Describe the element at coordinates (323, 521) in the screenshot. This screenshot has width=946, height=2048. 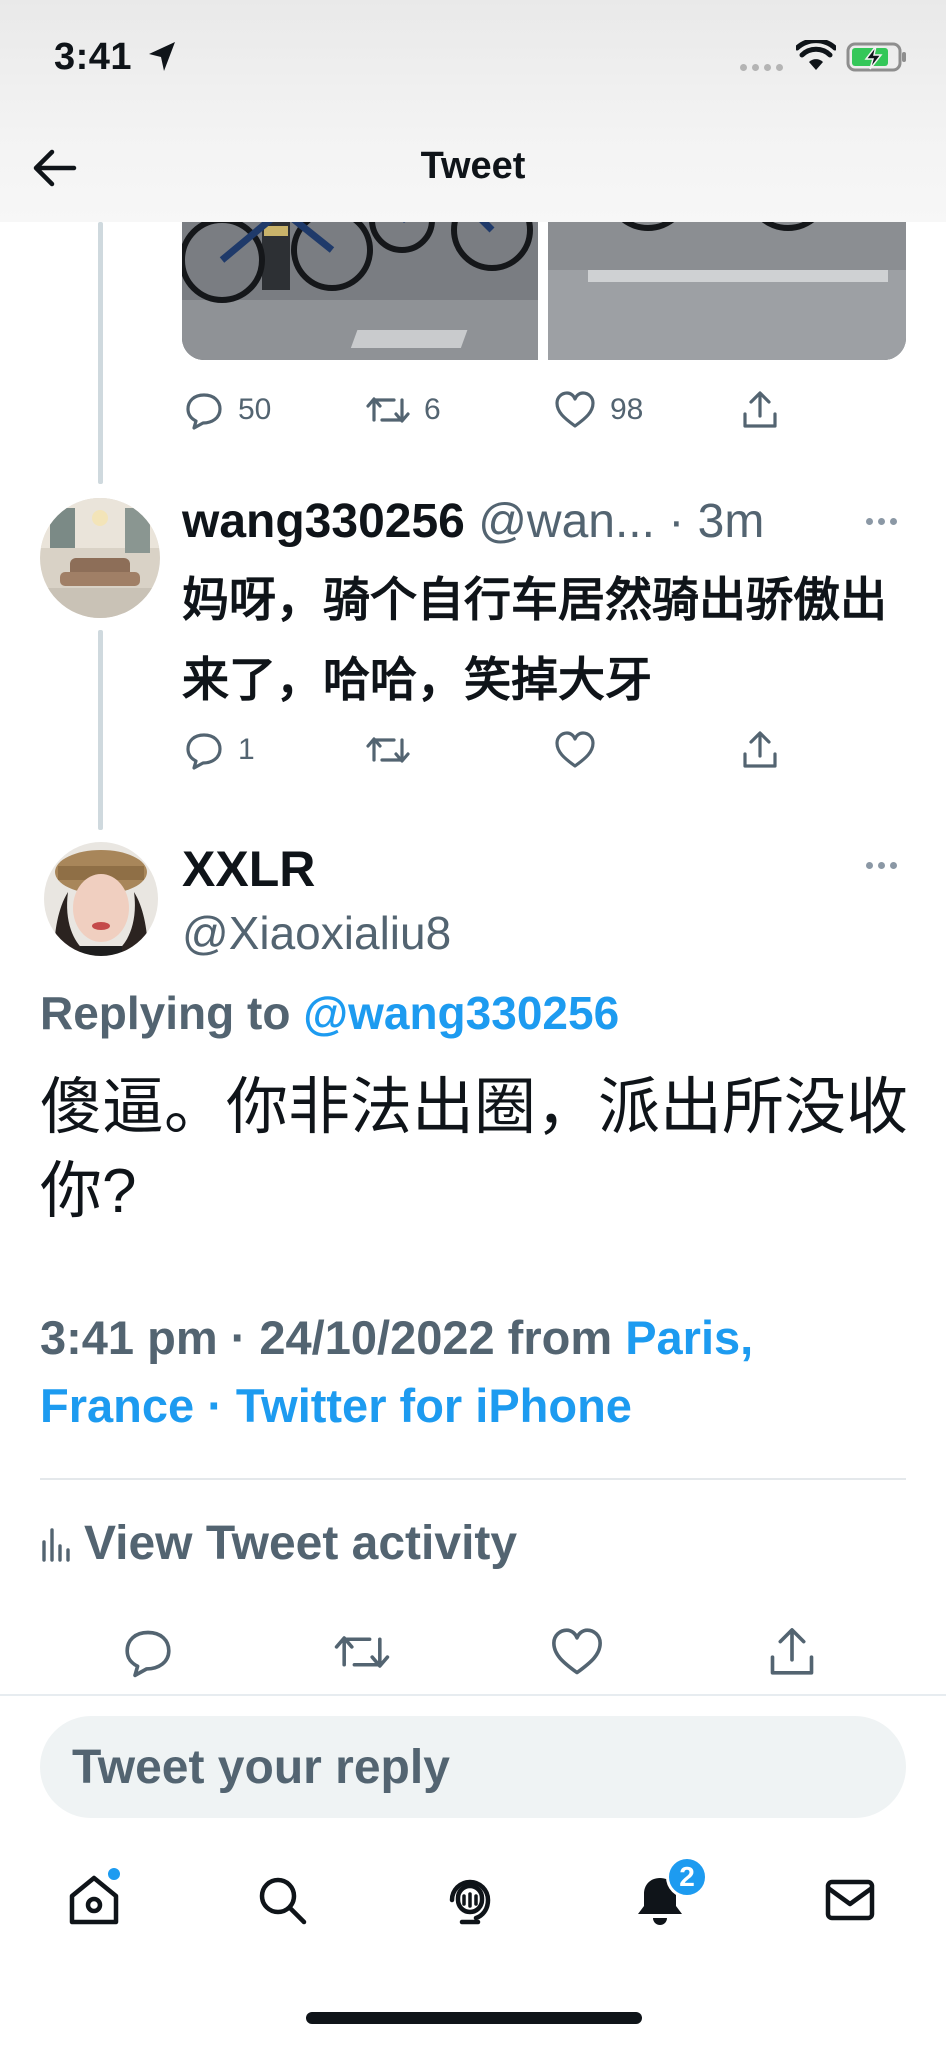
I see `display-name: wang330256` at that location.